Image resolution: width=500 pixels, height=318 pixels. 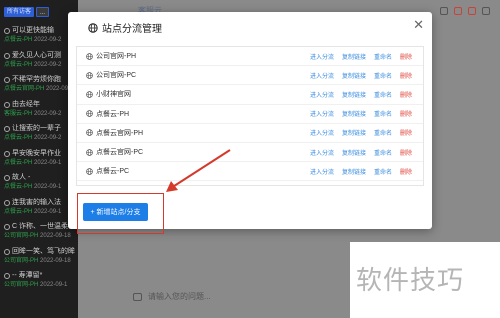 I want to click on modal-title: 站点分流管理, so click(x=132, y=29).